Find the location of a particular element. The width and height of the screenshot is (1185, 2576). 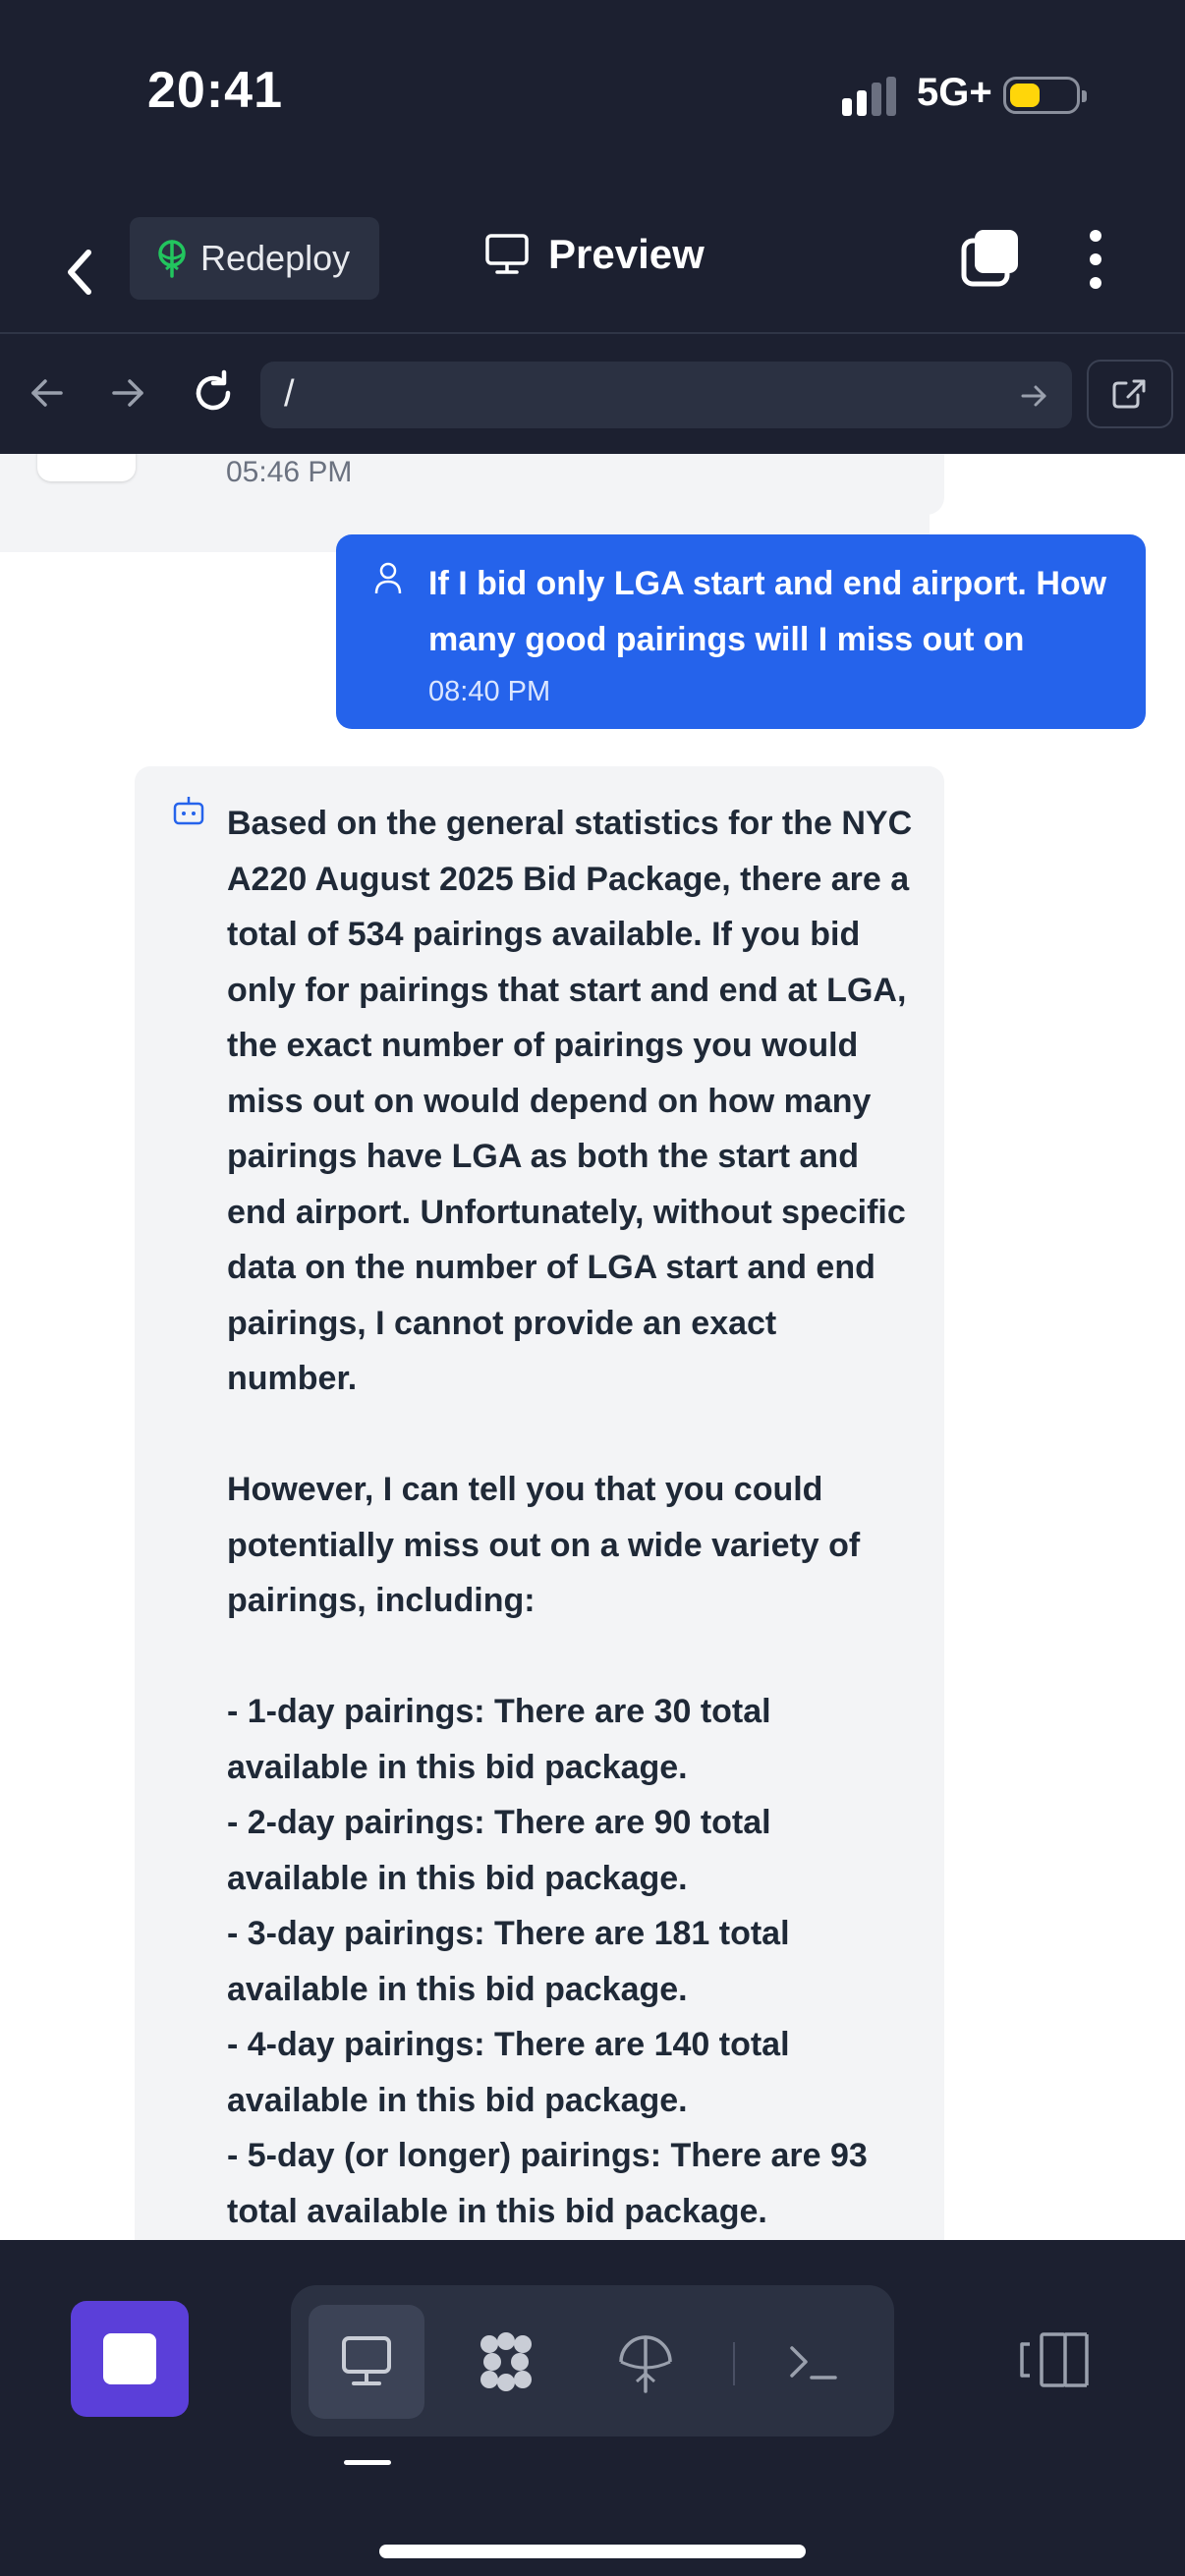

apps-icon is located at coordinates (506, 2361).